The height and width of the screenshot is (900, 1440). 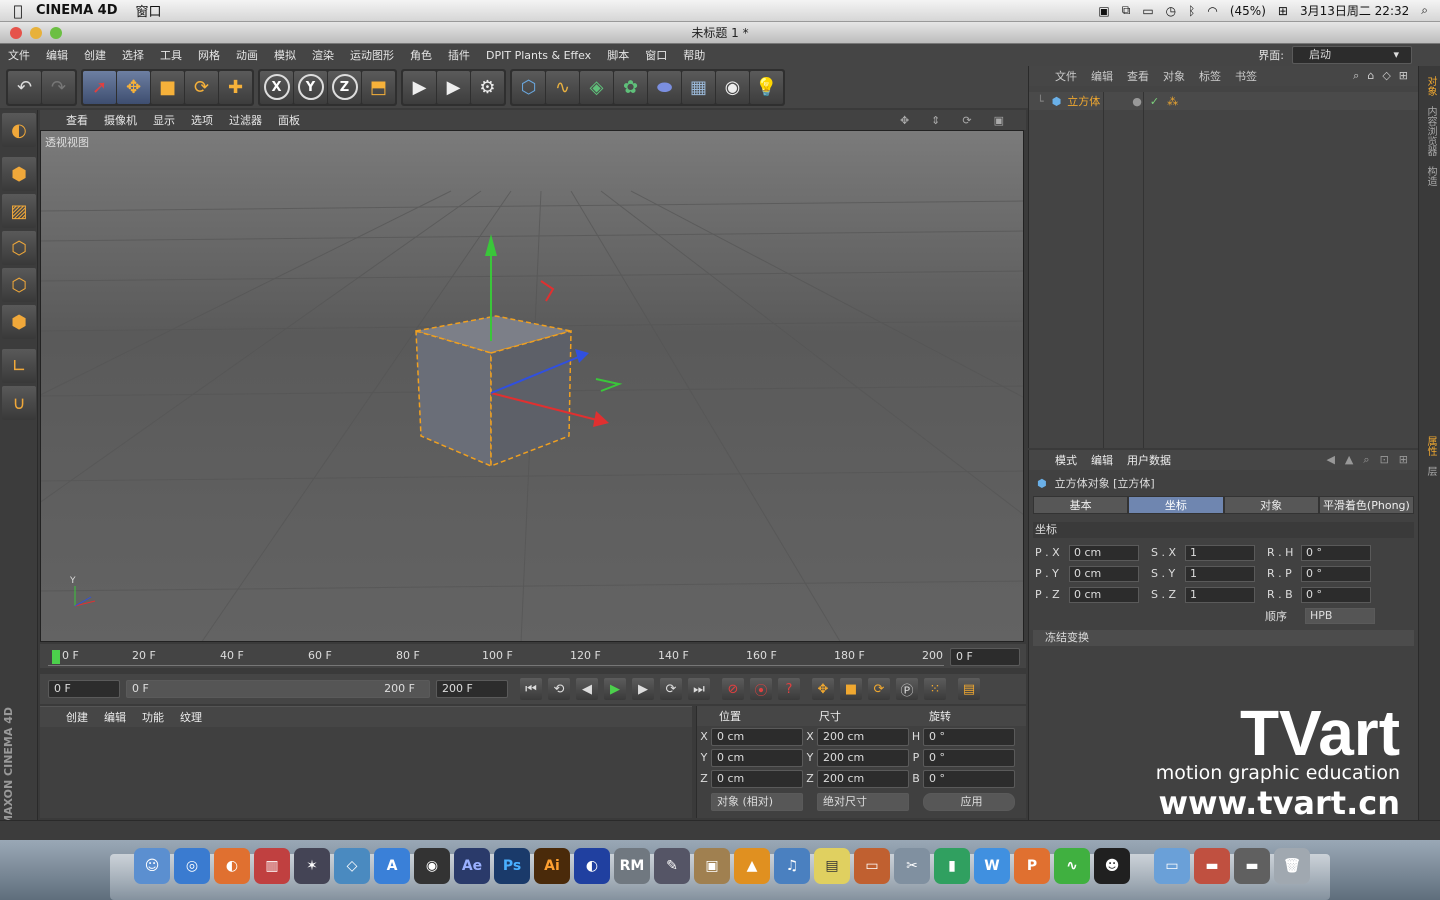 What do you see at coordinates (247, 55) in the screenshot?
I see `menu-animate: 动画` at bounding box center [247, 55].